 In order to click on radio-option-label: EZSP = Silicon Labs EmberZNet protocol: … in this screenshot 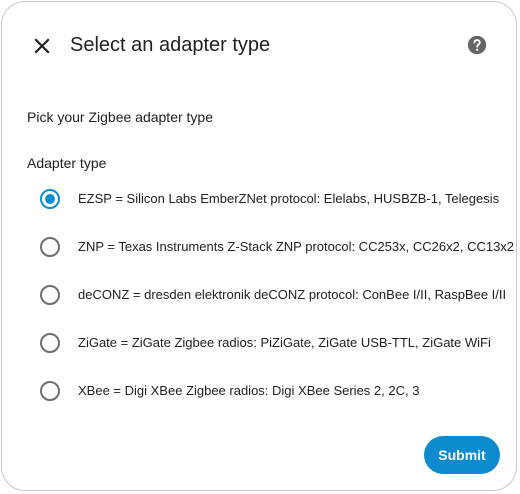, I will do `click(289, 198)`.